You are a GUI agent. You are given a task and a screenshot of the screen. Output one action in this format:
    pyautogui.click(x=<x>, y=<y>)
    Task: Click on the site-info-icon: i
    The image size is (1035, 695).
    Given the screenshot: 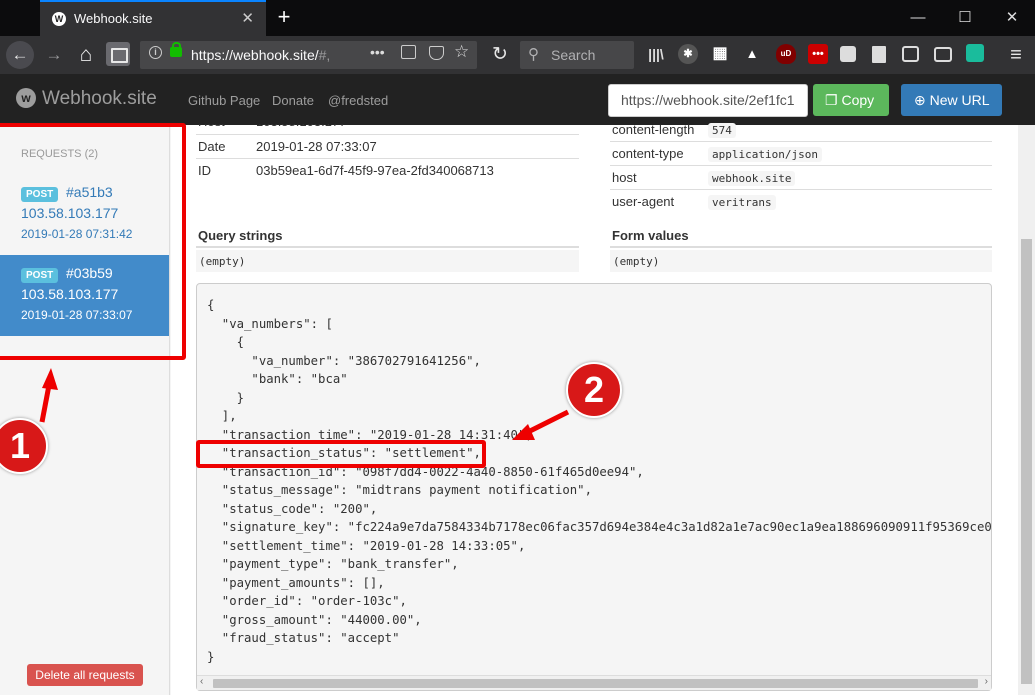 What is the action you would take?
    pyautogui.click(x=155, y=52)
    